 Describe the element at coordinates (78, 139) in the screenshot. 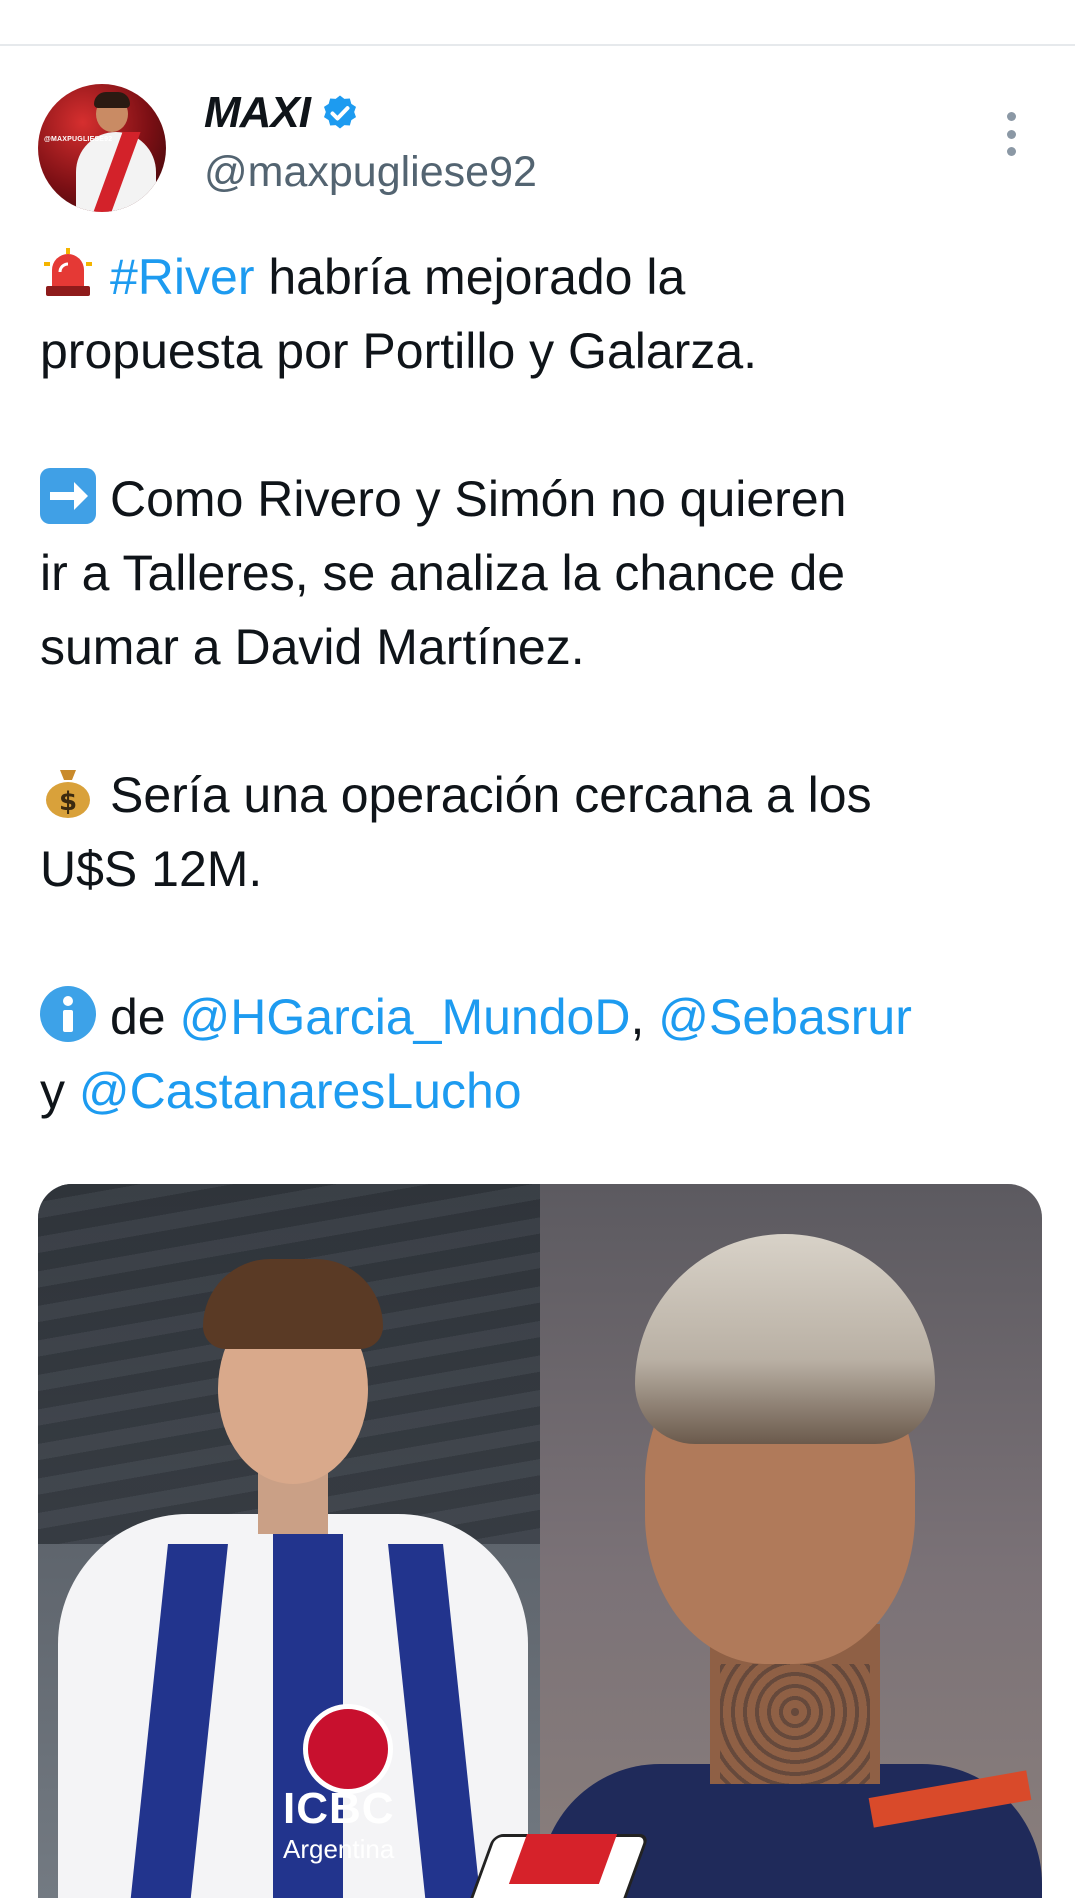

I see `avatar-tag: @MAXPUGLIESE92` at that location.